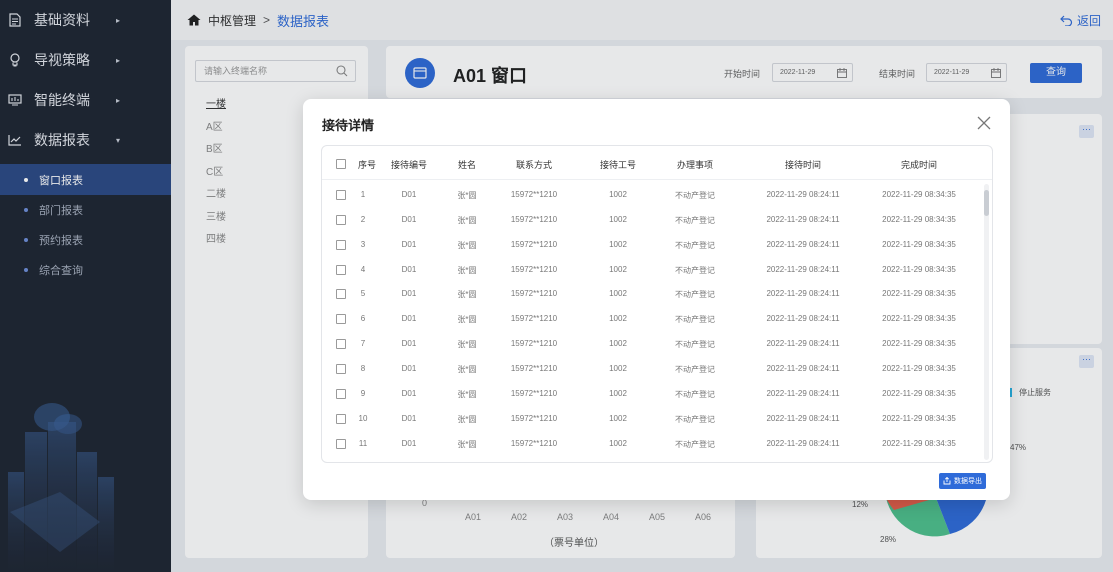 The image size is (1113, 572). Describe the element at coordinates (363, 418) in the screenshot. I see `table-cell-no: 10` at that location.